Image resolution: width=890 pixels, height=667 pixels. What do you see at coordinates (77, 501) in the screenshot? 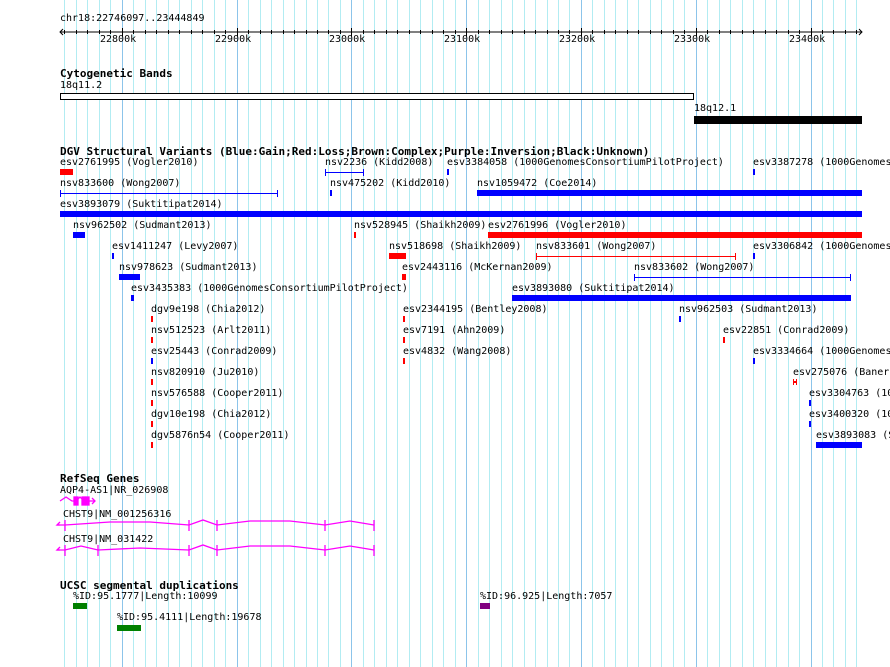
I see `gene-aqp4-as1` at bounding box center [77, 501].